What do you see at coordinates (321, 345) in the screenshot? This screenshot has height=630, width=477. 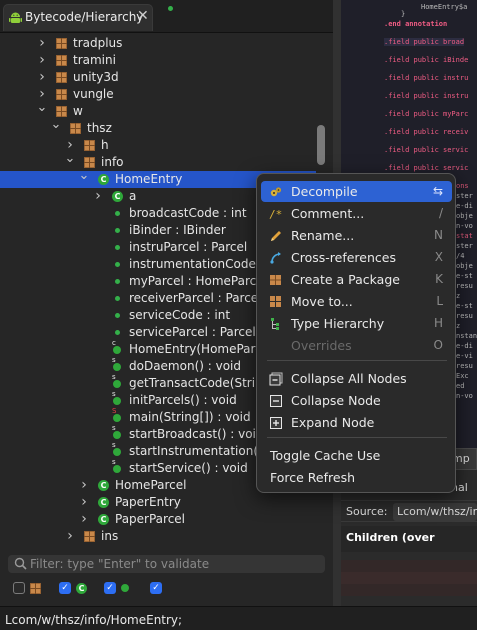 I see `menu-item-label: Overrides` at bounding box center [321, 345].